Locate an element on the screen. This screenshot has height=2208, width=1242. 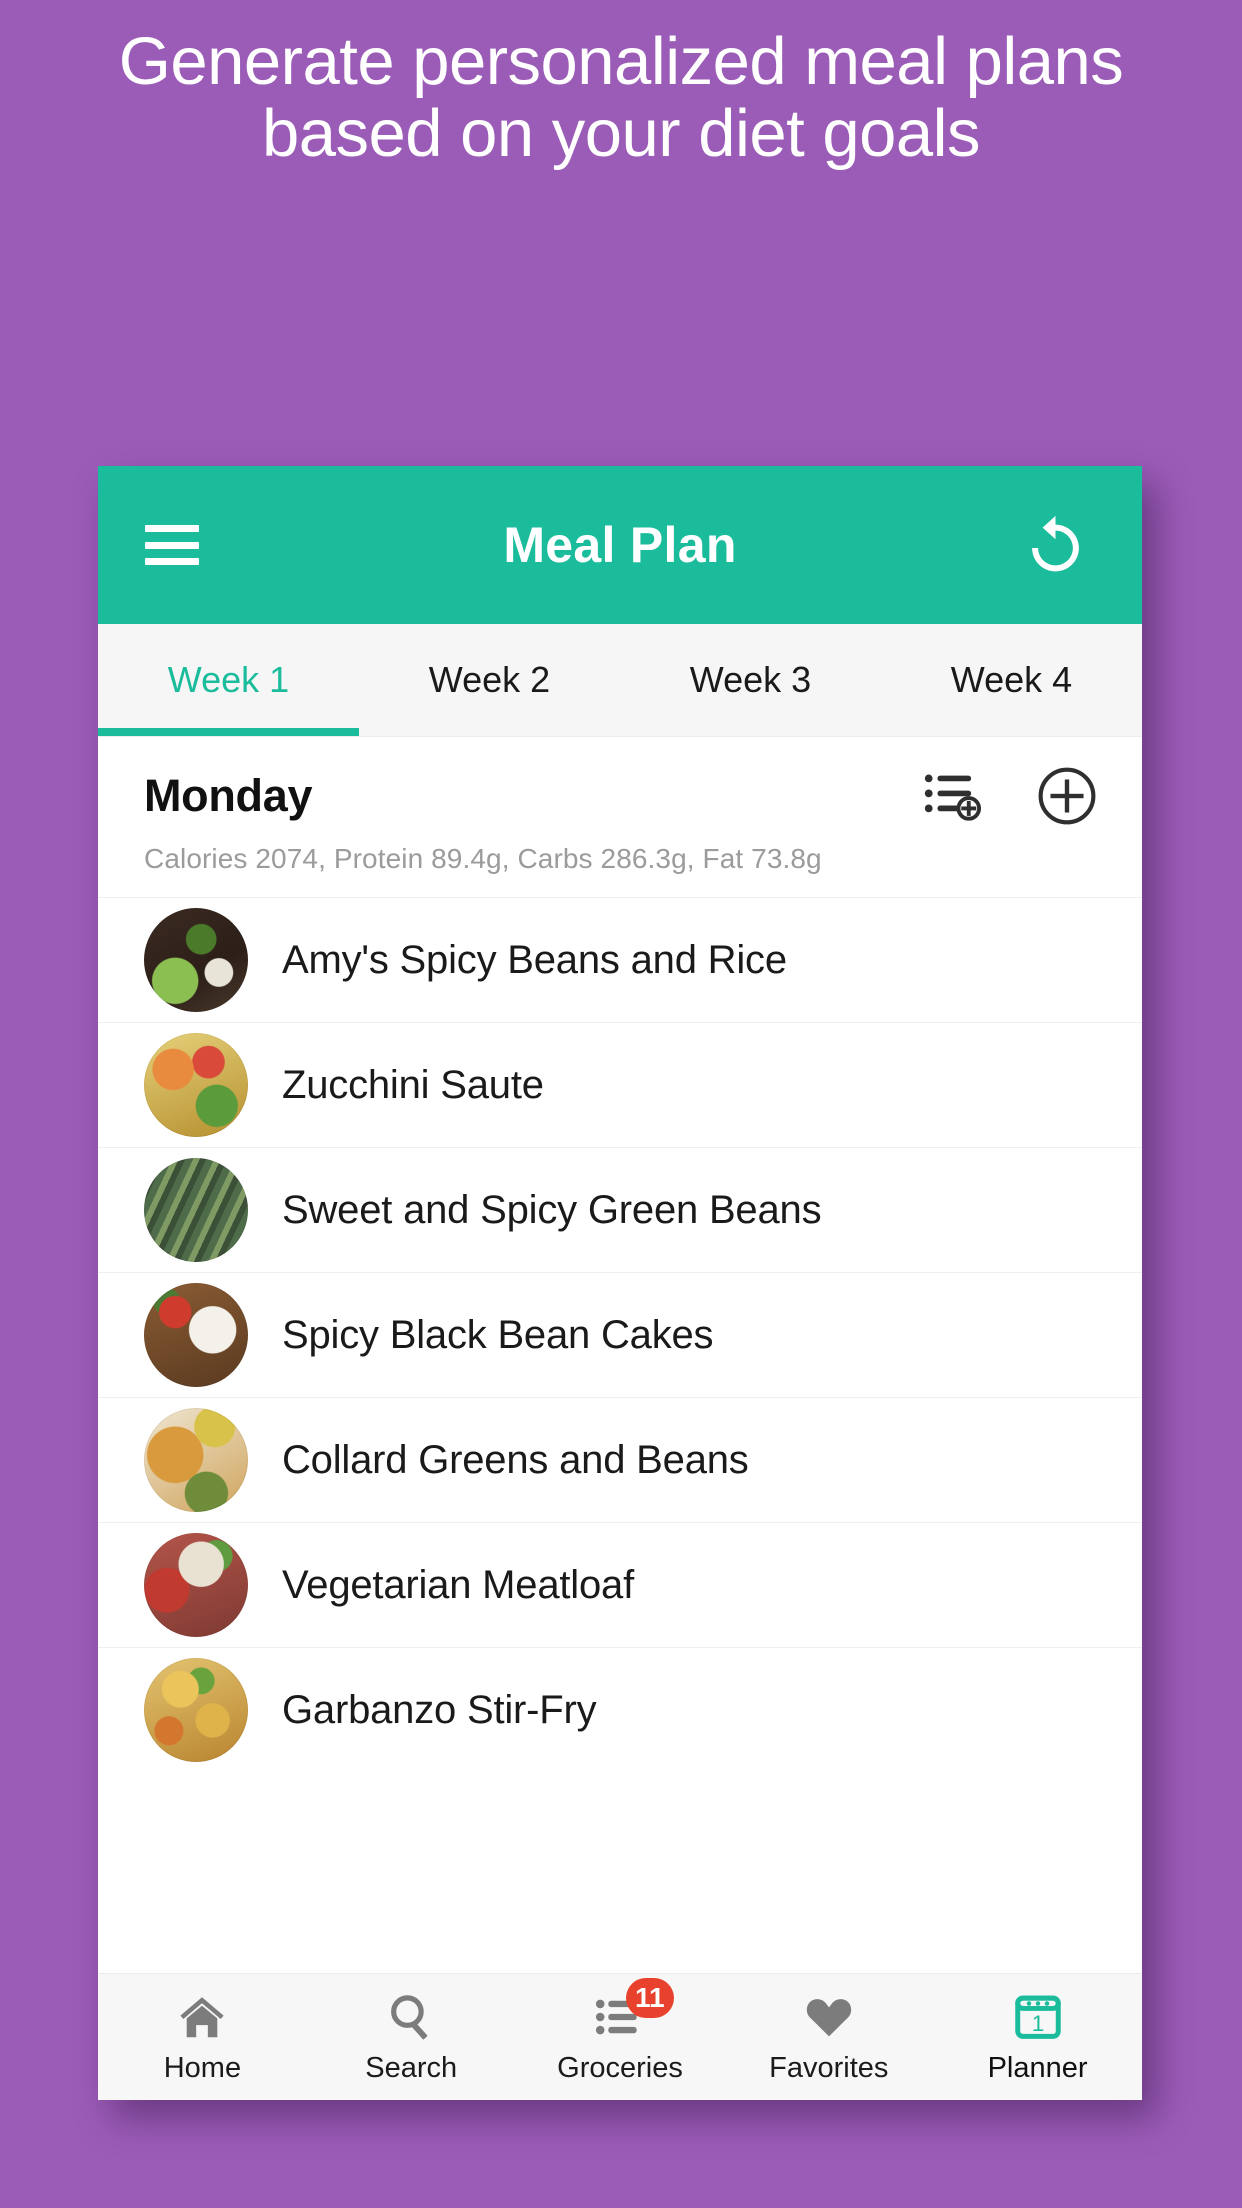
app-bar-title: Meal Plan is located at coordinates (620, 545).